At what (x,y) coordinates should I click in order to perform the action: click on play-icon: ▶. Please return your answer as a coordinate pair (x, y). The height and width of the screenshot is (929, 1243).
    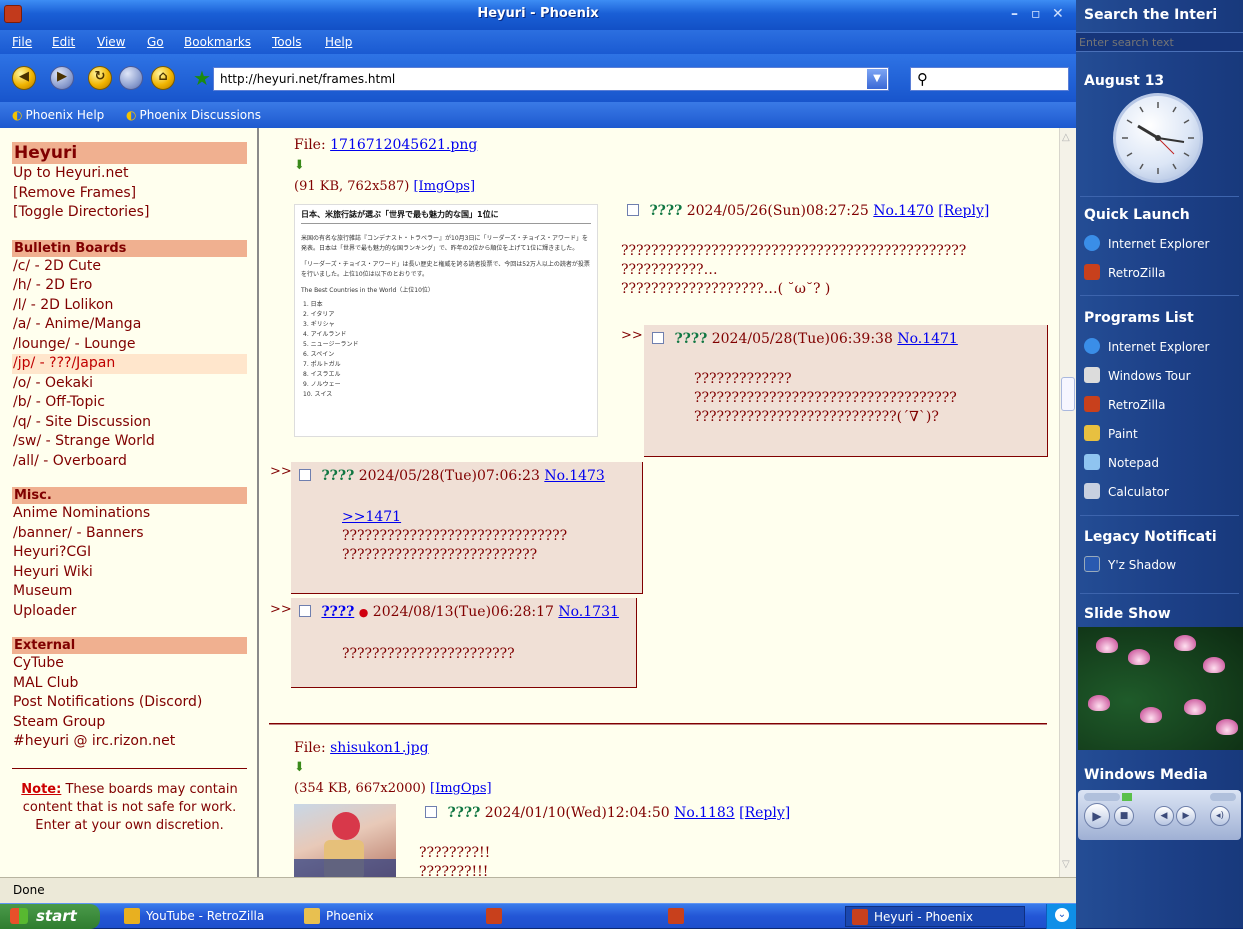
    Looking at the image, I should click on (1097, 816).